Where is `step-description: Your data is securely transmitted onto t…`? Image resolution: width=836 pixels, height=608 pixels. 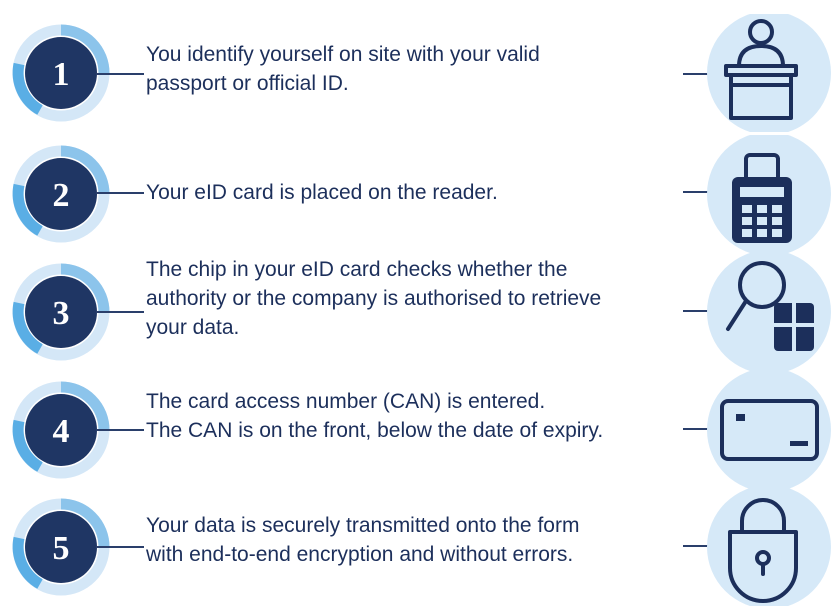
step-description: Your data is securely transmitted onto t… is located at coordinates (363, 540).